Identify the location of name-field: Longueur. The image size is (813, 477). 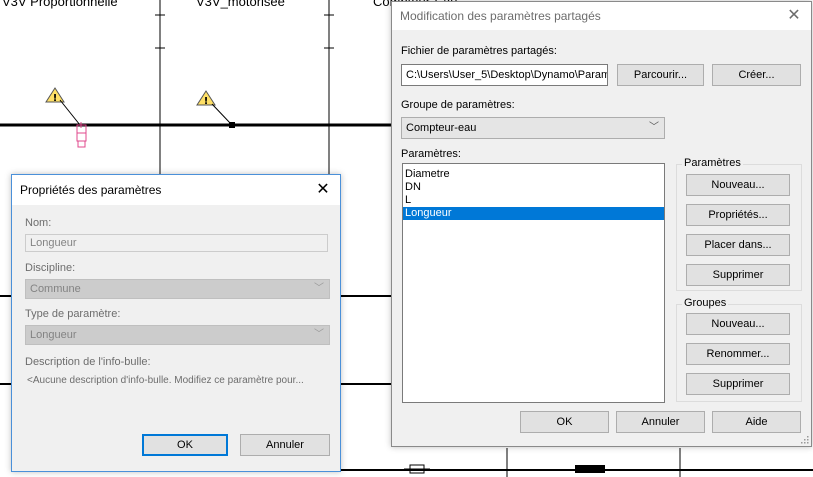
(176, 243).